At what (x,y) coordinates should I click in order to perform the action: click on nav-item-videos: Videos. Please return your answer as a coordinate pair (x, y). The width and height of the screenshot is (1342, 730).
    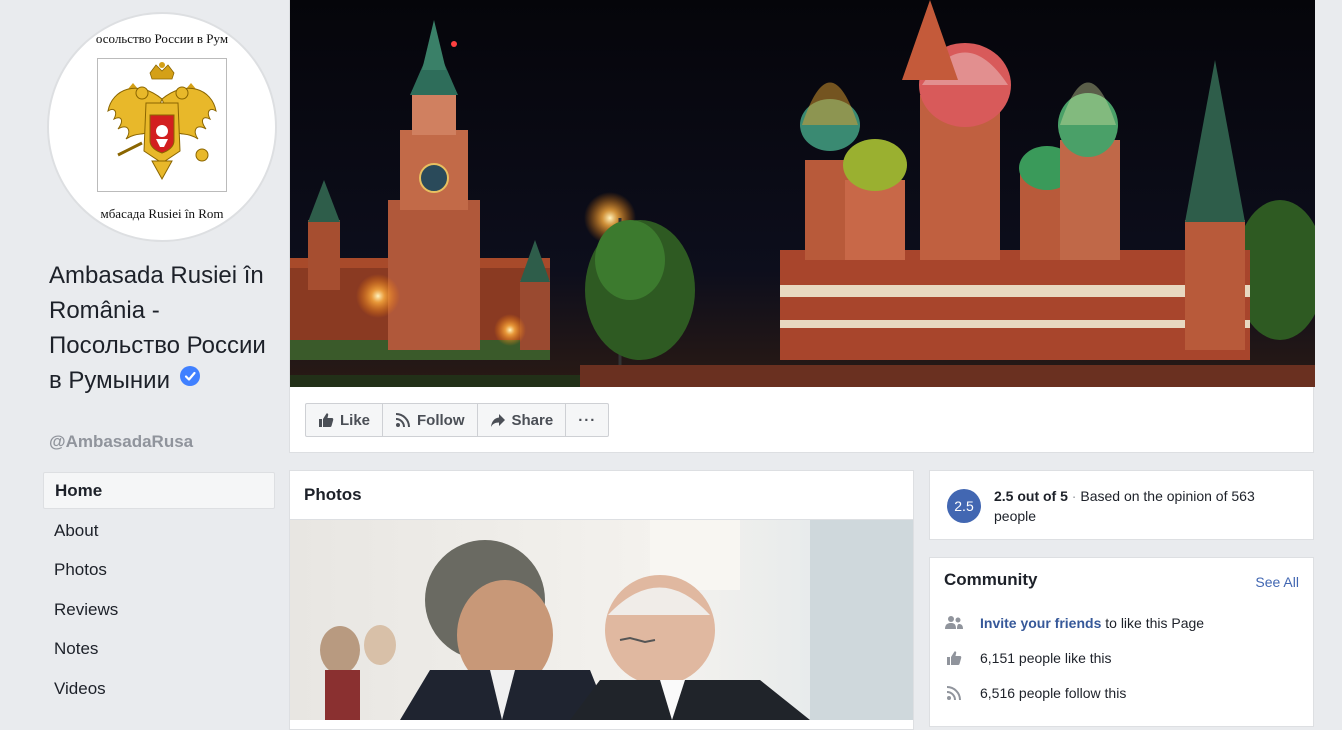
    Looking at the image, I should click on (159, 688).